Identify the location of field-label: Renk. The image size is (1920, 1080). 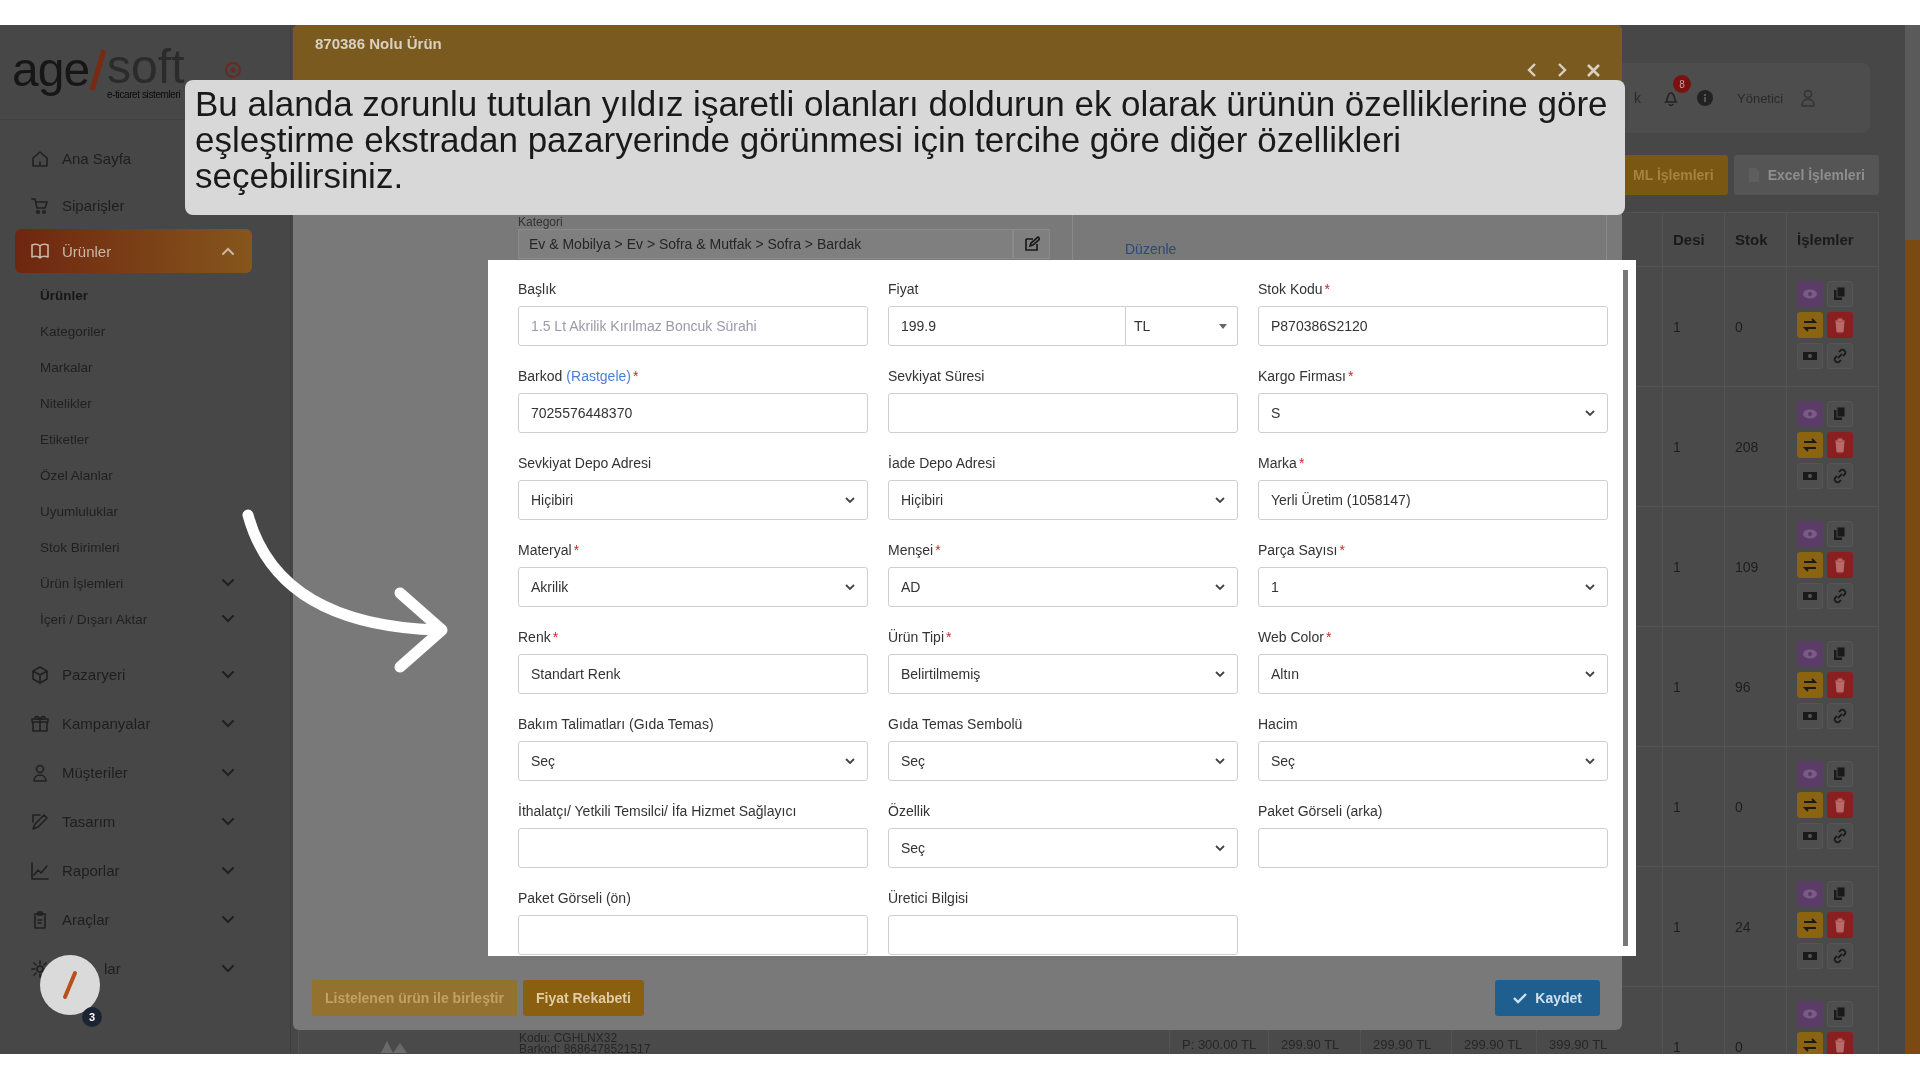
(534, 638).